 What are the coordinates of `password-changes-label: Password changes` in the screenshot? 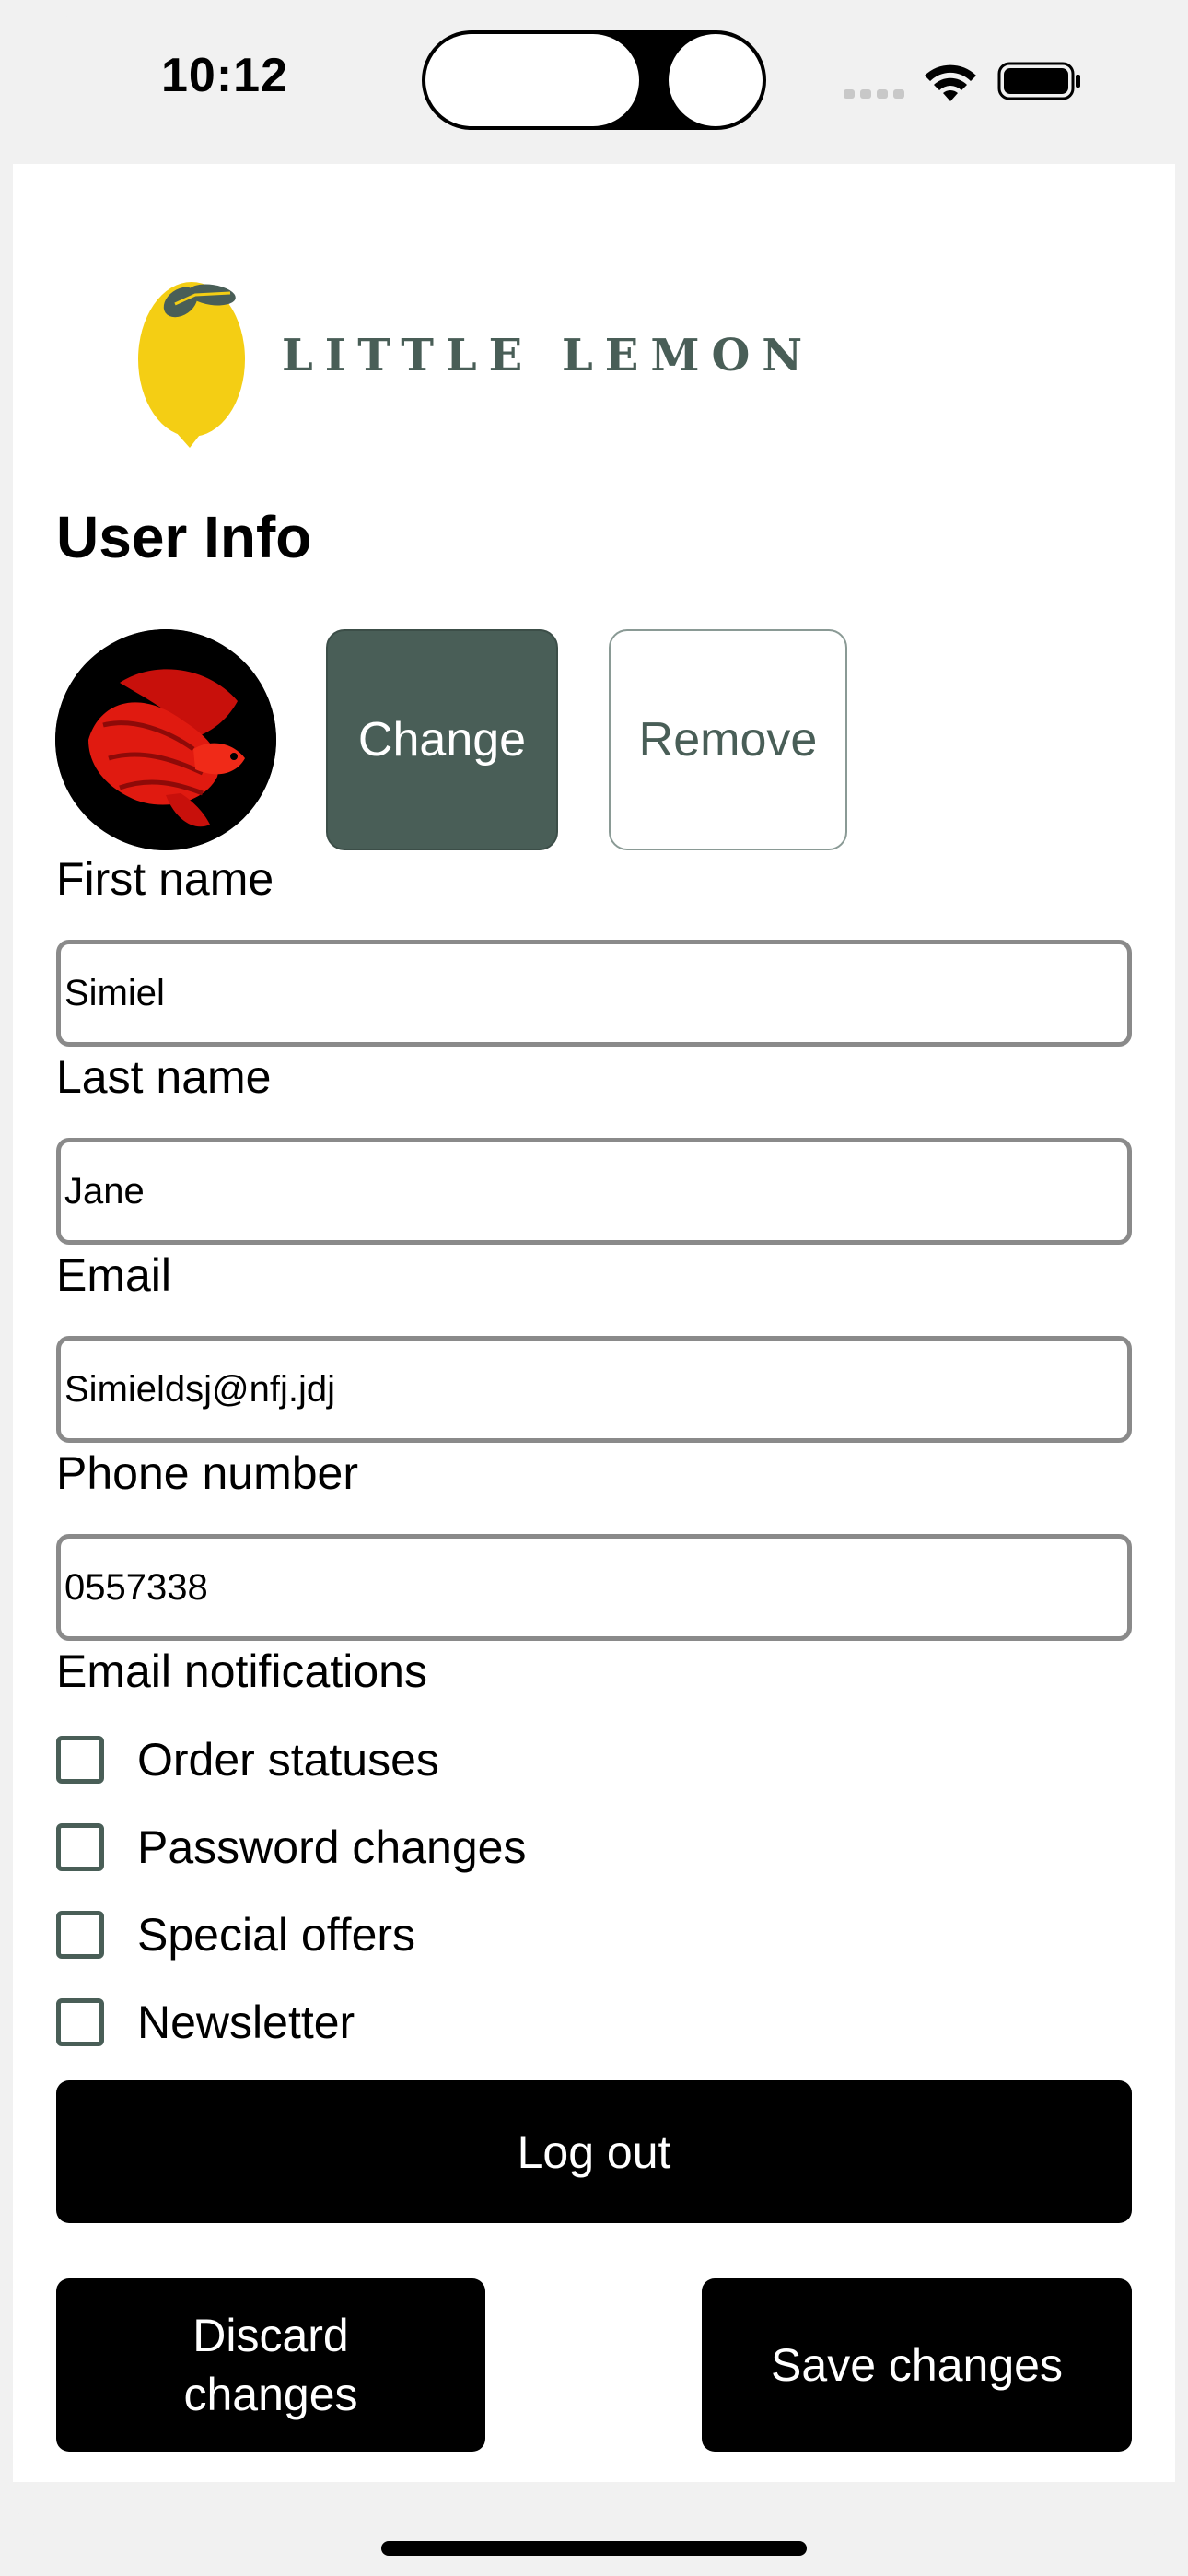 It's located at (332, 1847).